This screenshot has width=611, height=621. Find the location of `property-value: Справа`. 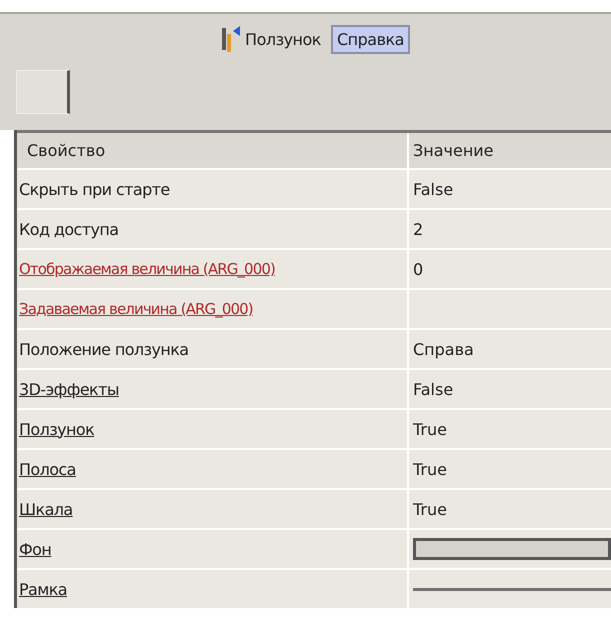

property-value: Справа is located at coordinates (443, 349).